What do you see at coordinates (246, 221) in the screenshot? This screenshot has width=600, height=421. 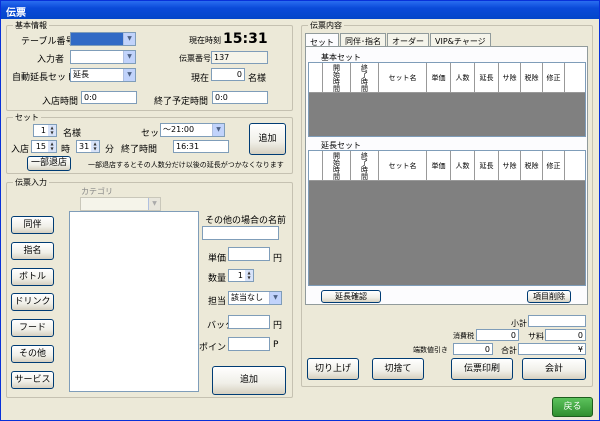 I see `other-name-label: その他の場合の名前` at bounding box center [246, 221].